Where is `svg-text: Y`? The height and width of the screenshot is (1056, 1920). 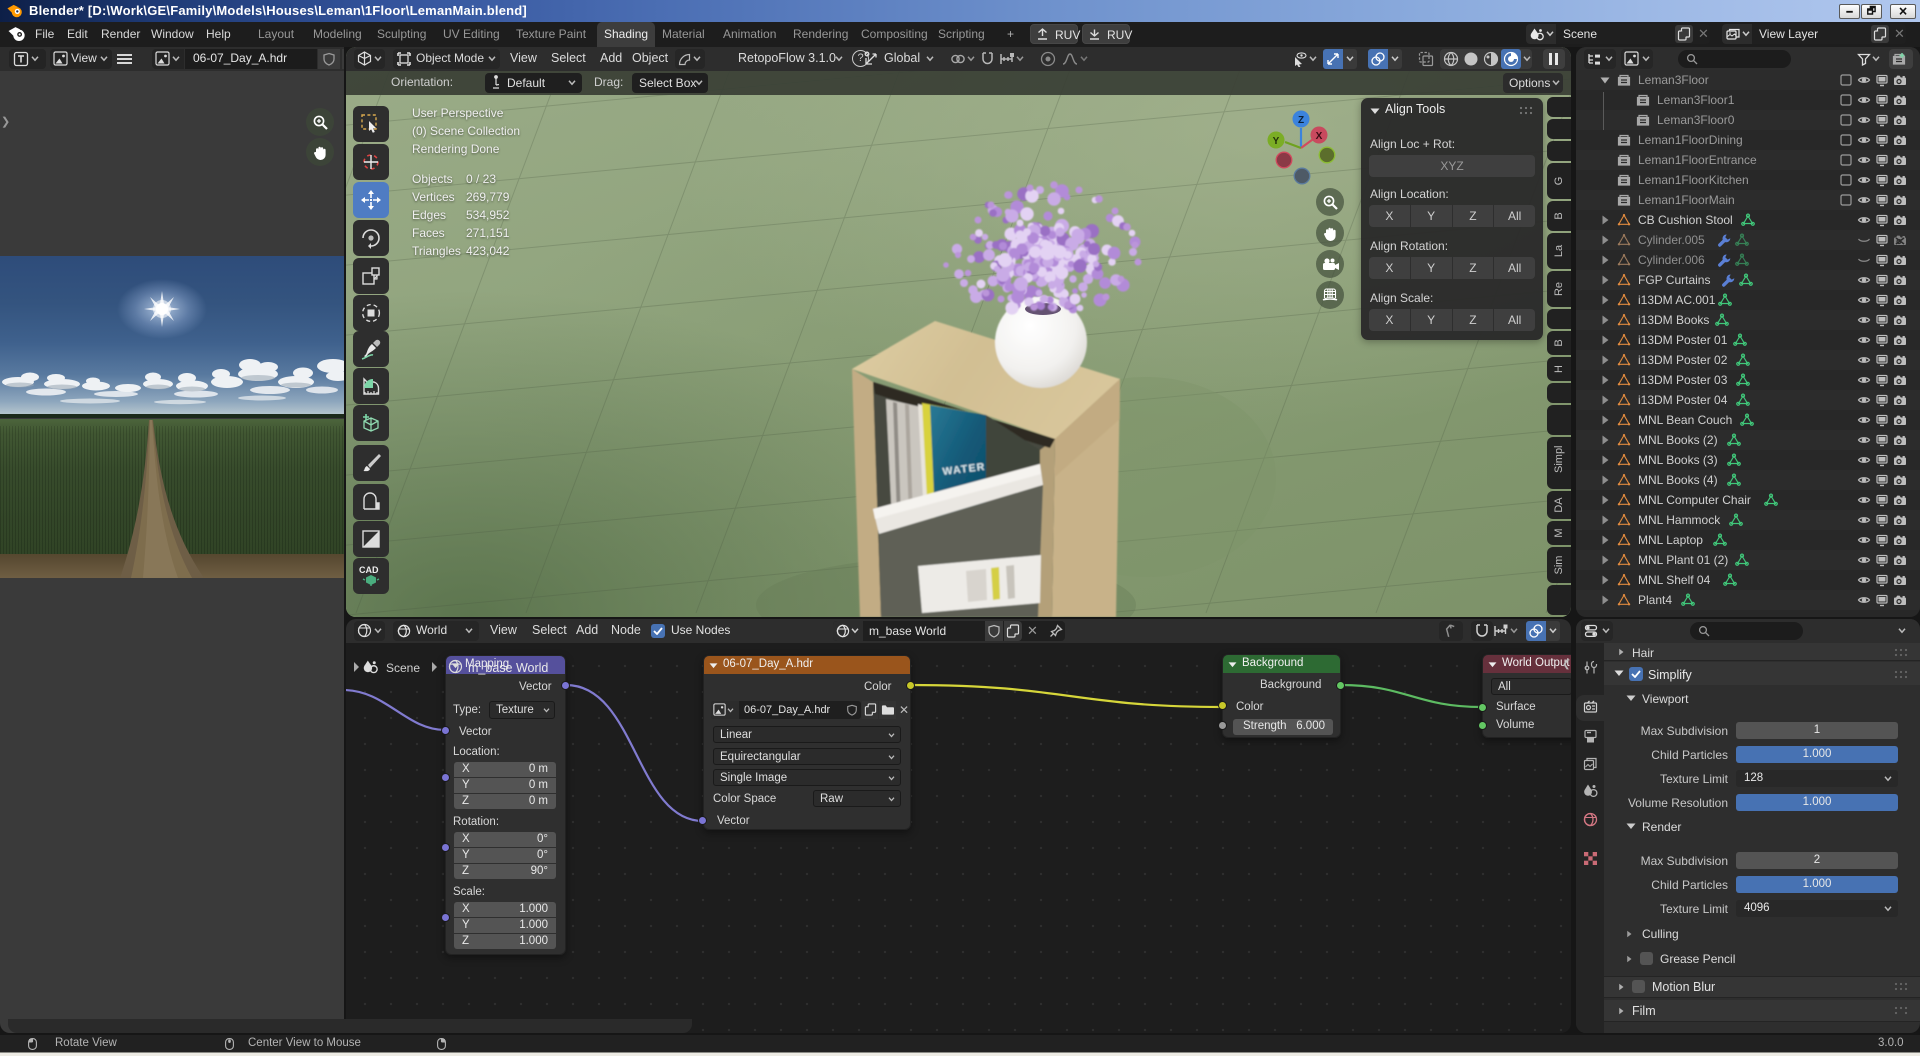
svg-text: Y is located at coordinates (1276, 141).